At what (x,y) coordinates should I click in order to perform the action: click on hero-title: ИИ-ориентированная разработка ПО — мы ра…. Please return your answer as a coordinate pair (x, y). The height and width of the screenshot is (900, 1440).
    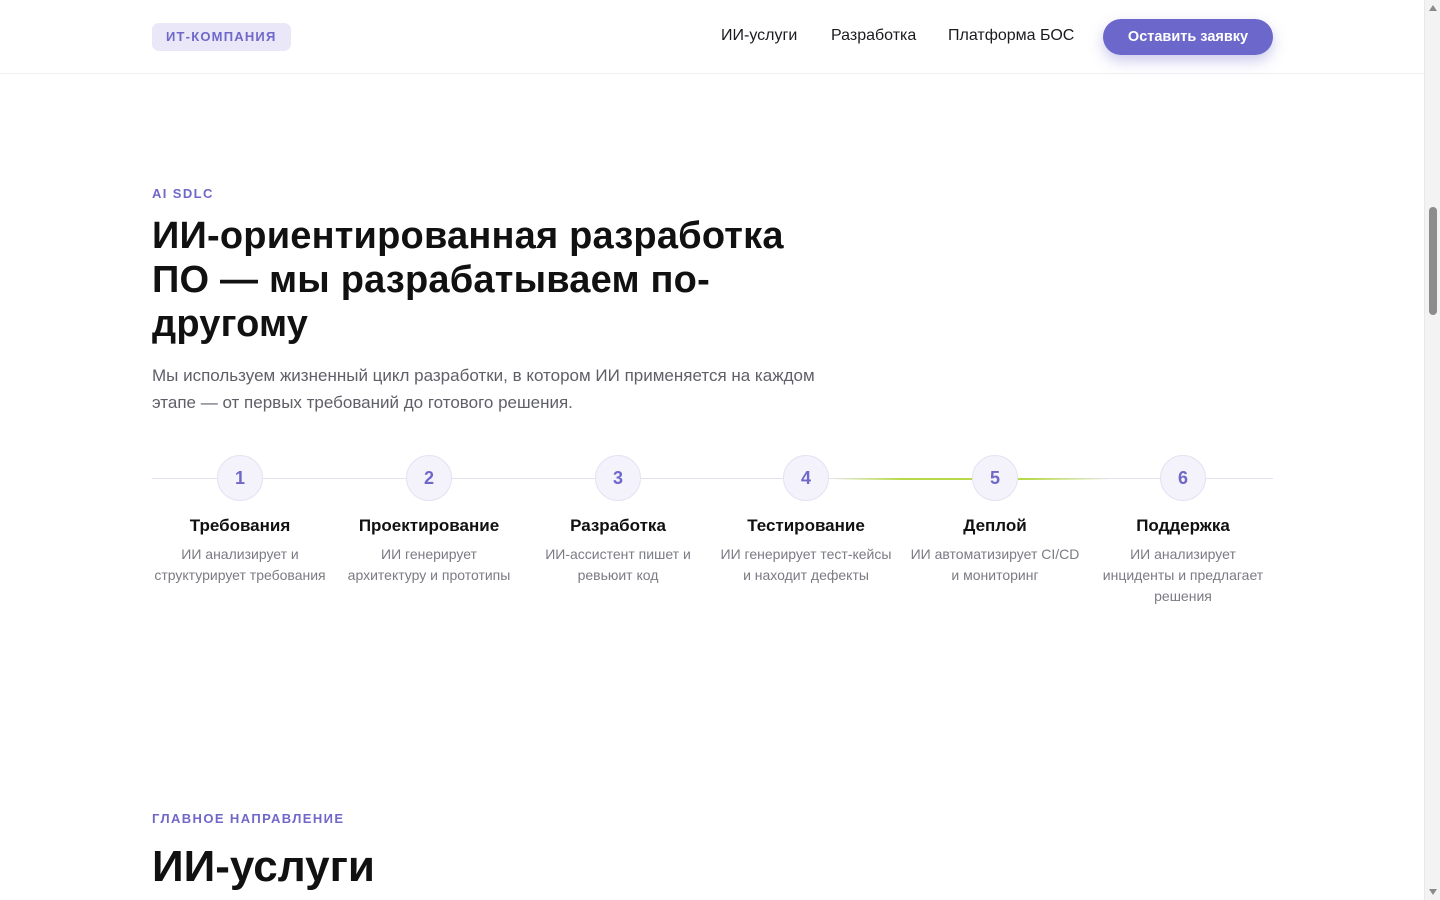
    Looking at the image, I should click on (468, 280).